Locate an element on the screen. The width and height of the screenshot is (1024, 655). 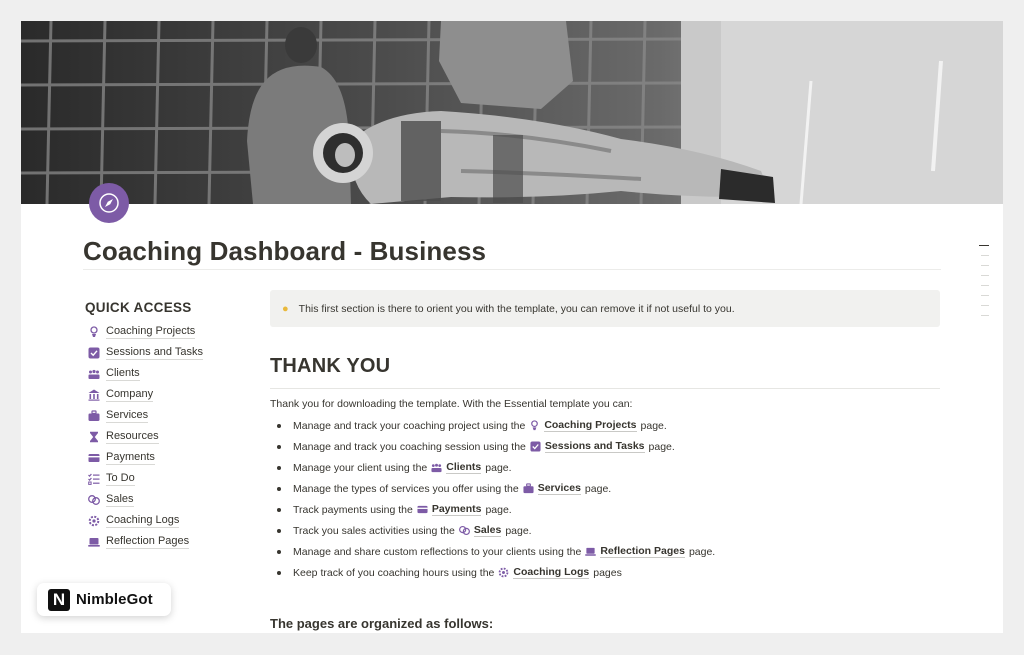
quick-access-title: QUICK ACCESS is located at coordinates (138, 307).